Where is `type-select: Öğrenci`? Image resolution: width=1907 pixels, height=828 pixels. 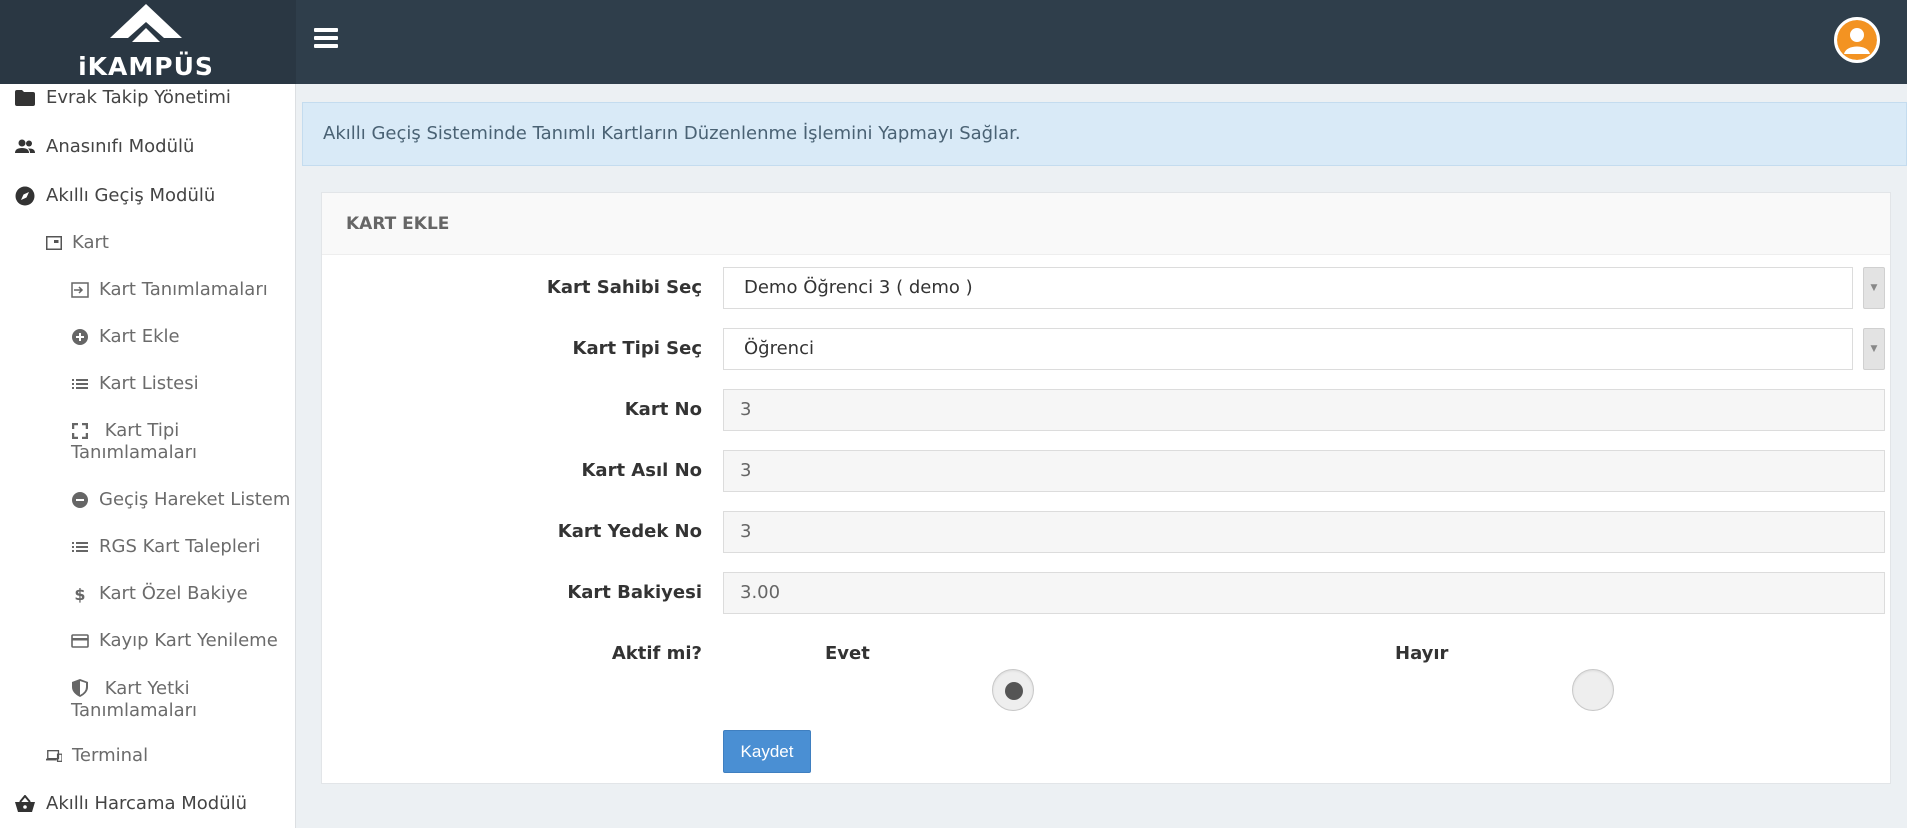 type-select: Öğrenci is located at coordinates (1288, 349).